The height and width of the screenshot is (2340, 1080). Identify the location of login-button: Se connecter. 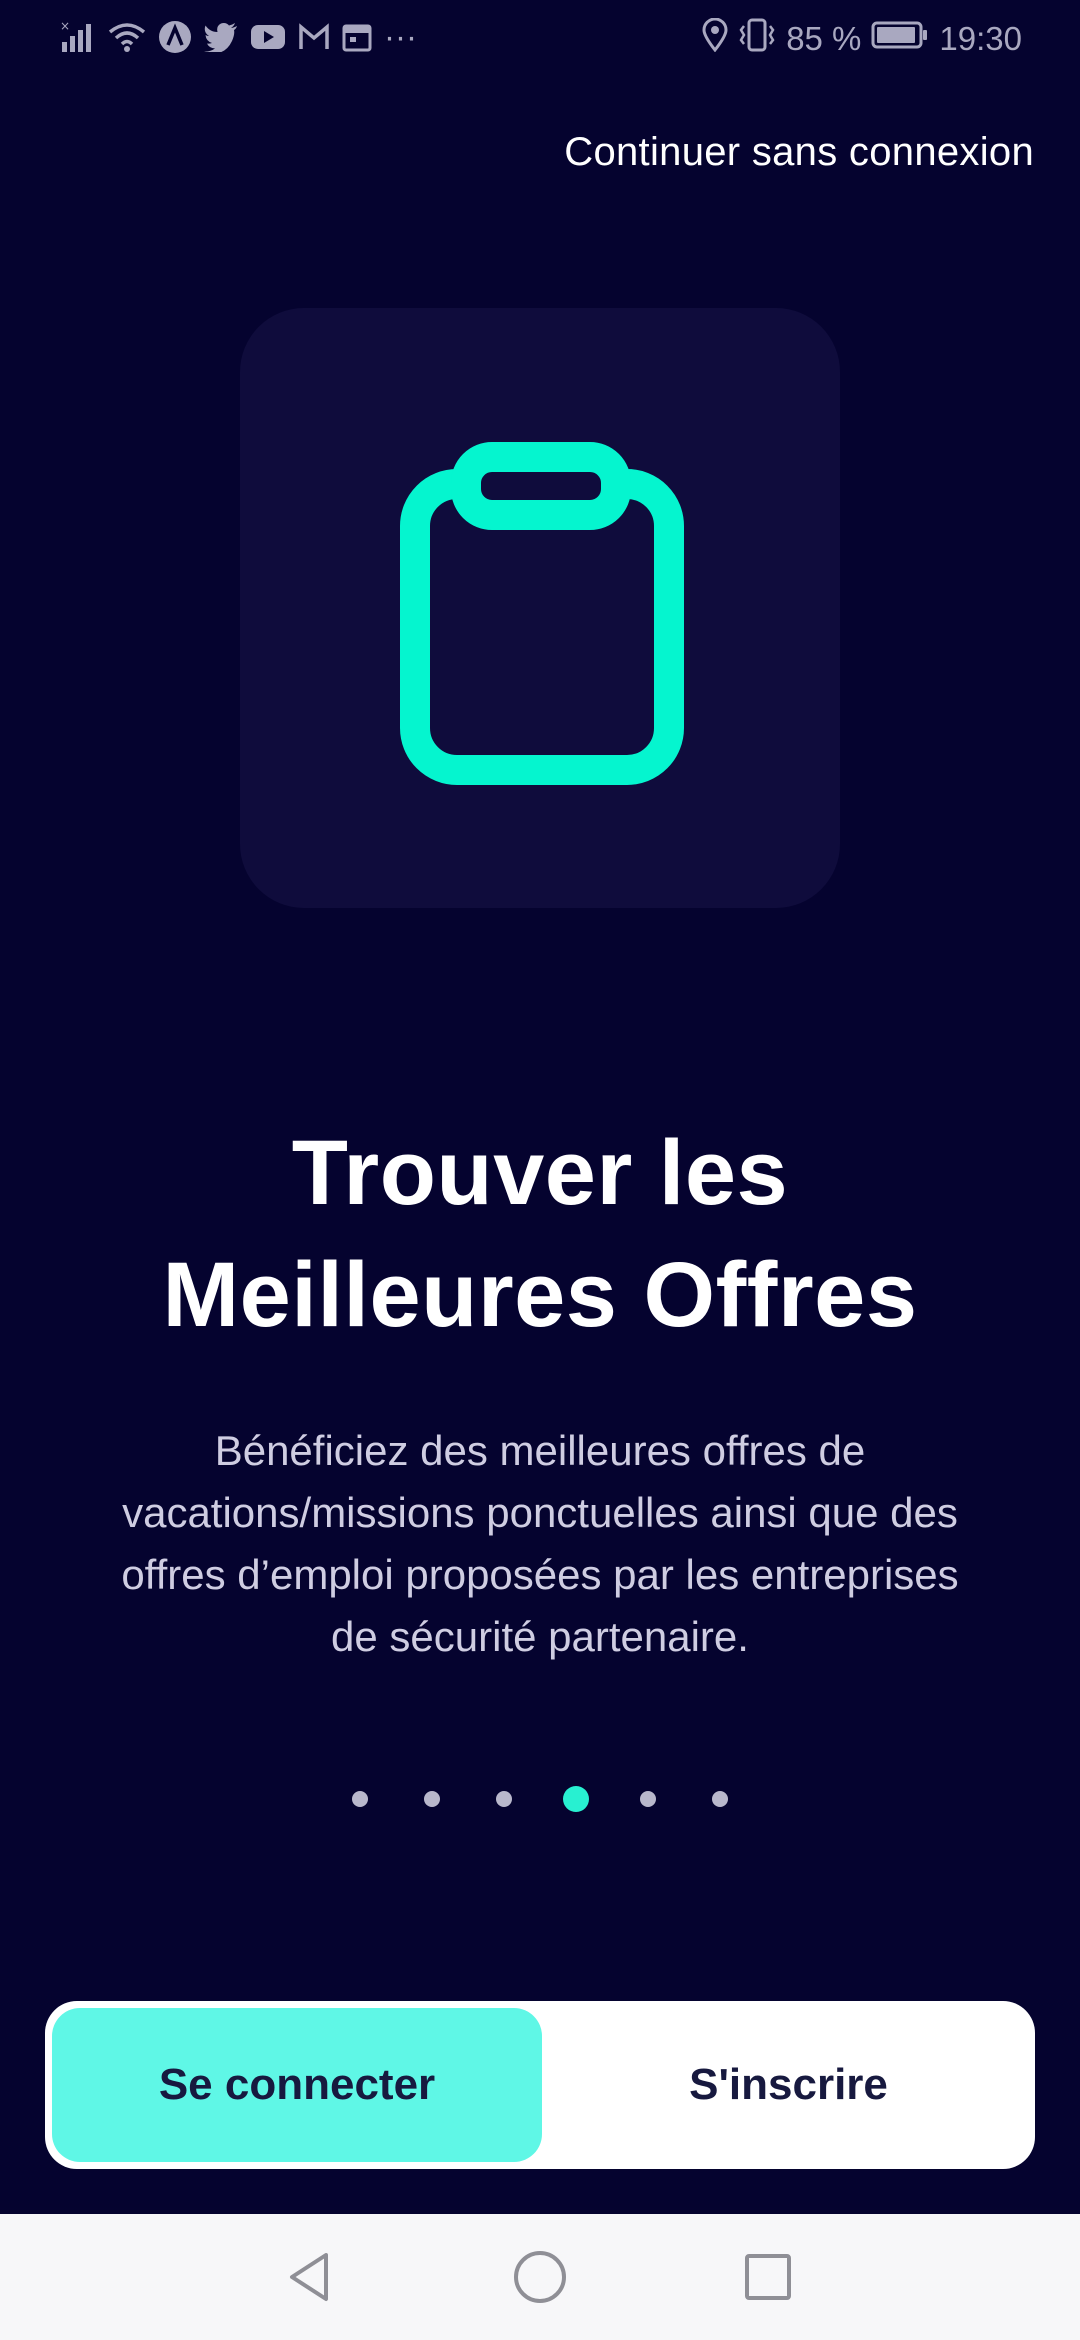
(297, 2085).